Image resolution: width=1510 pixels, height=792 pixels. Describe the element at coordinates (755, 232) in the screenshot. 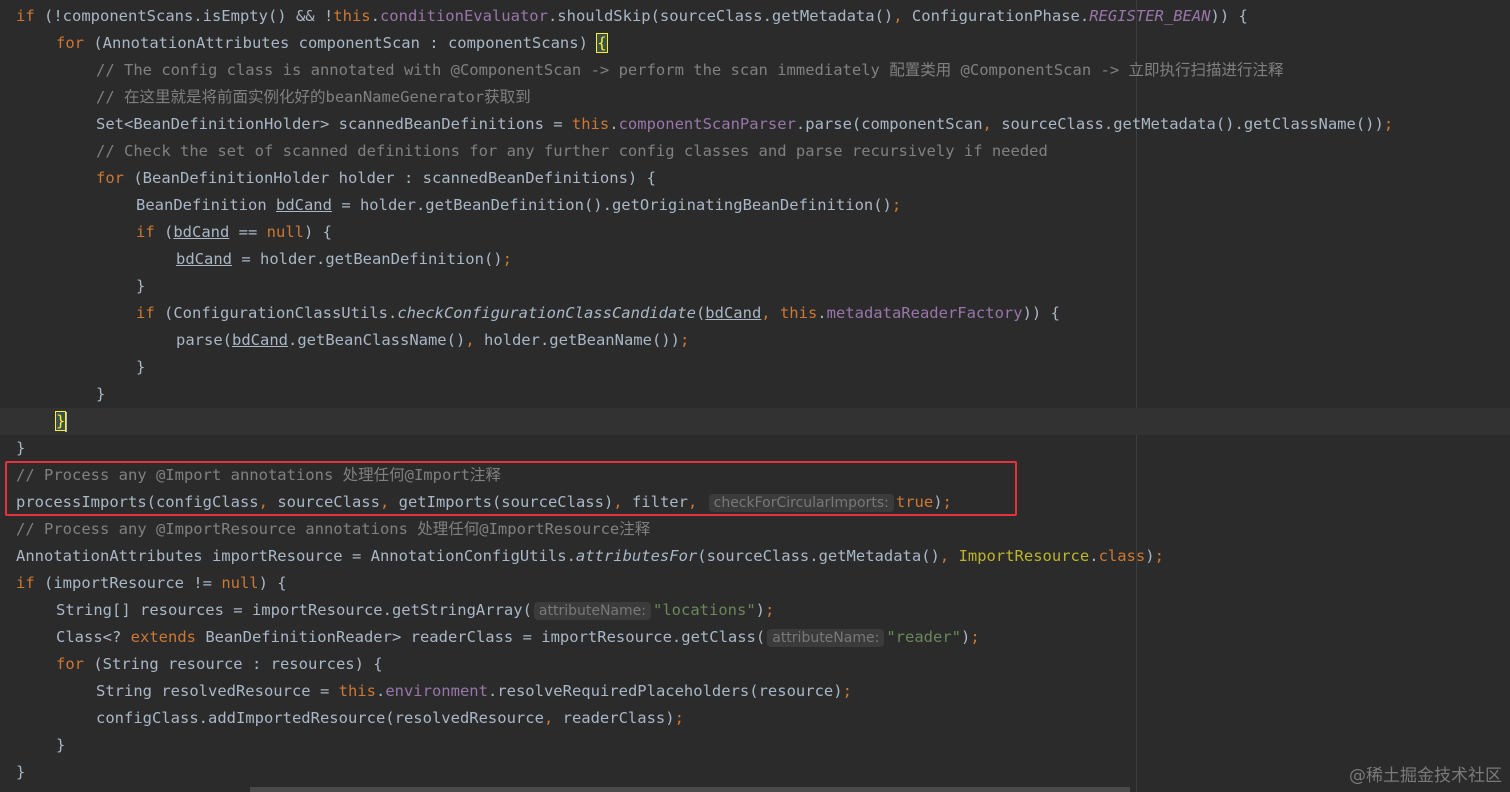

I see `code-line-9: if (bdCand == null) {` at that location.